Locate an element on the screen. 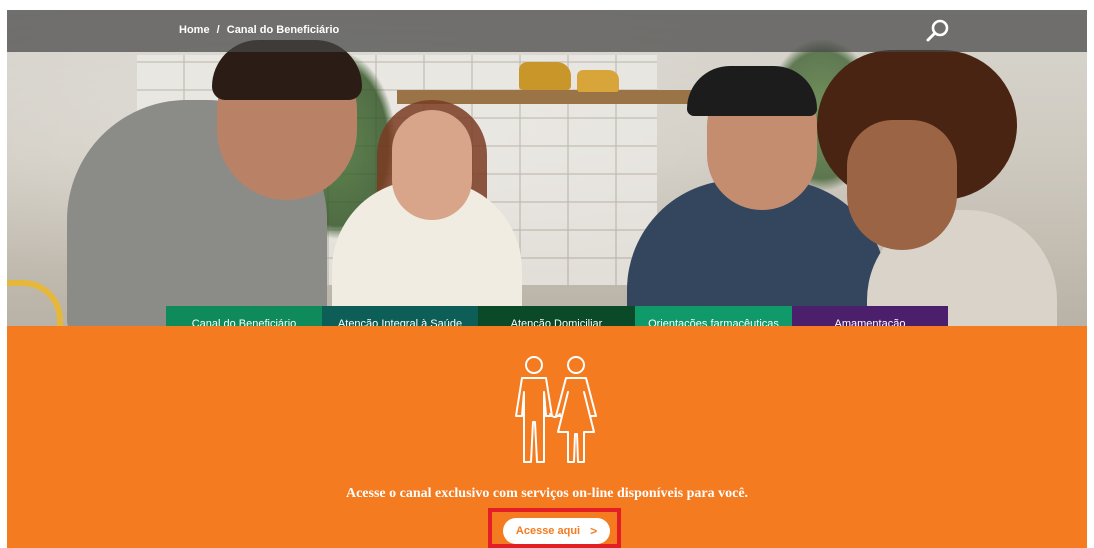 Image resolution: width=1094 pixels, height=548 pixels. search-icon is located at coordinates (937, 30).